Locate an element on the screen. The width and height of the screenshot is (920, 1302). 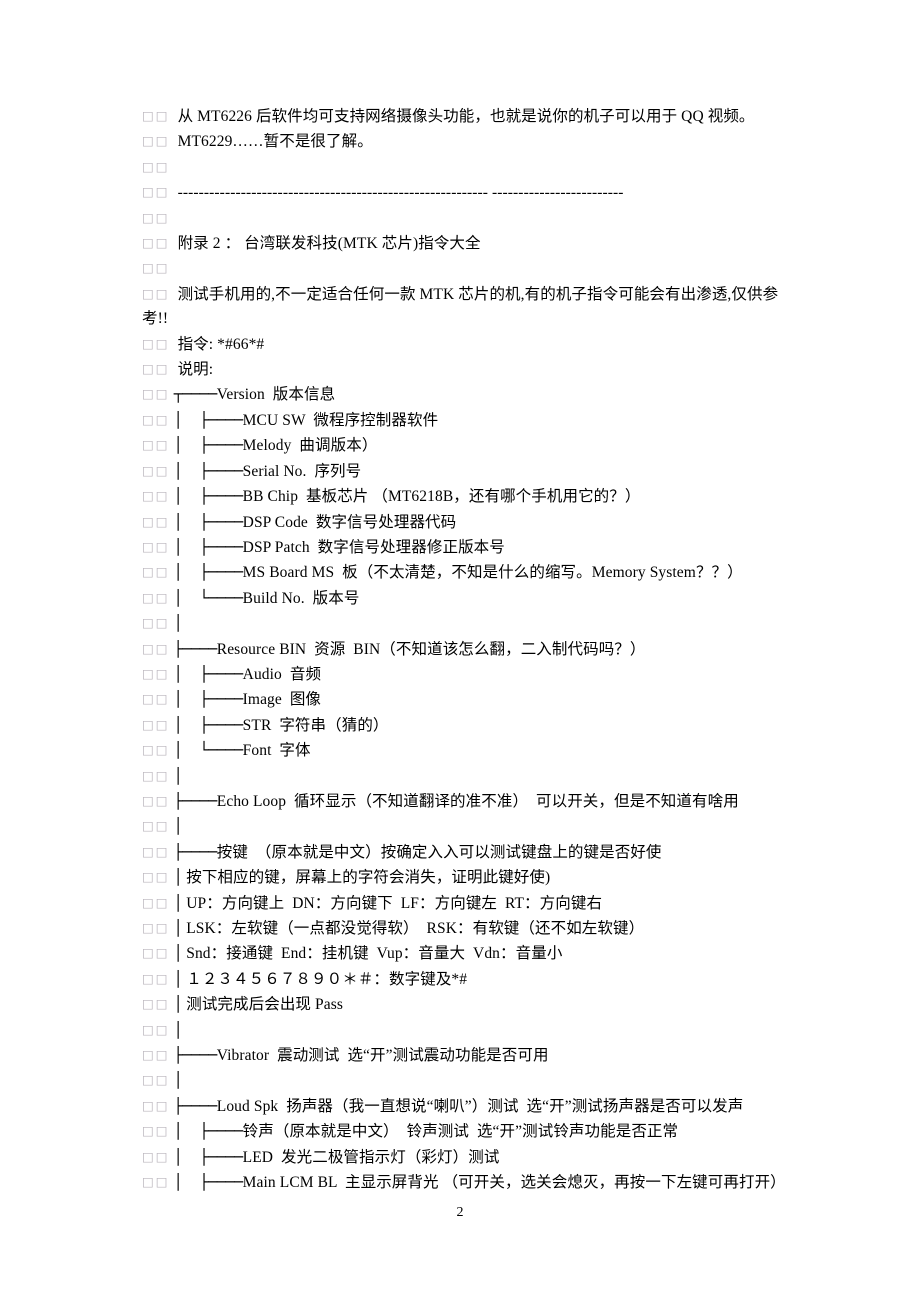
line-text: MCU SW 微程序控制器软件 is located at coordinates (340, 420).